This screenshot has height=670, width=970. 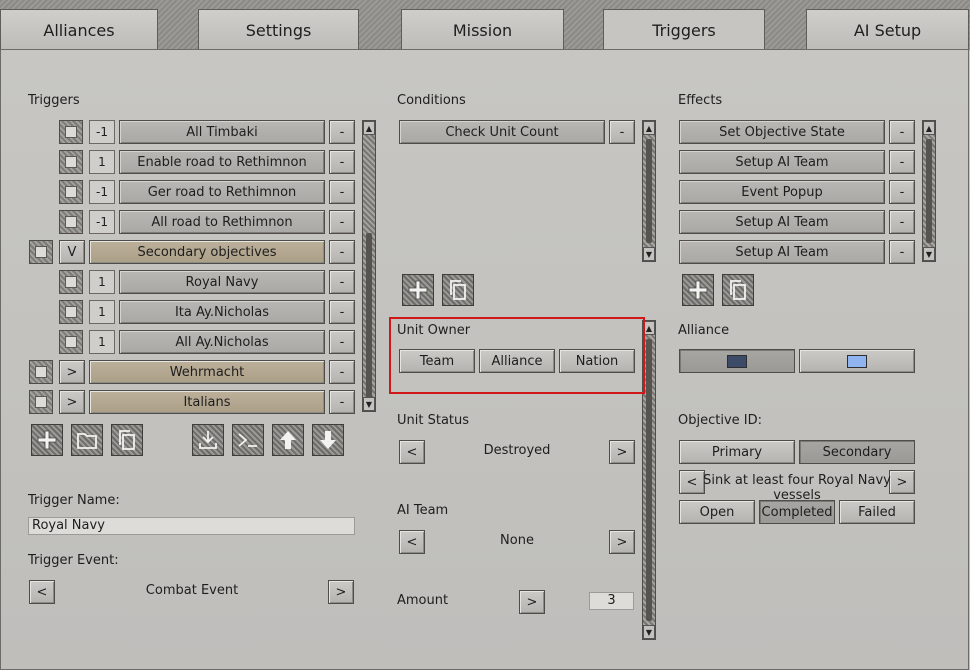 I want to click on tab-triggers: Triggers, so click(x=684, y=30).